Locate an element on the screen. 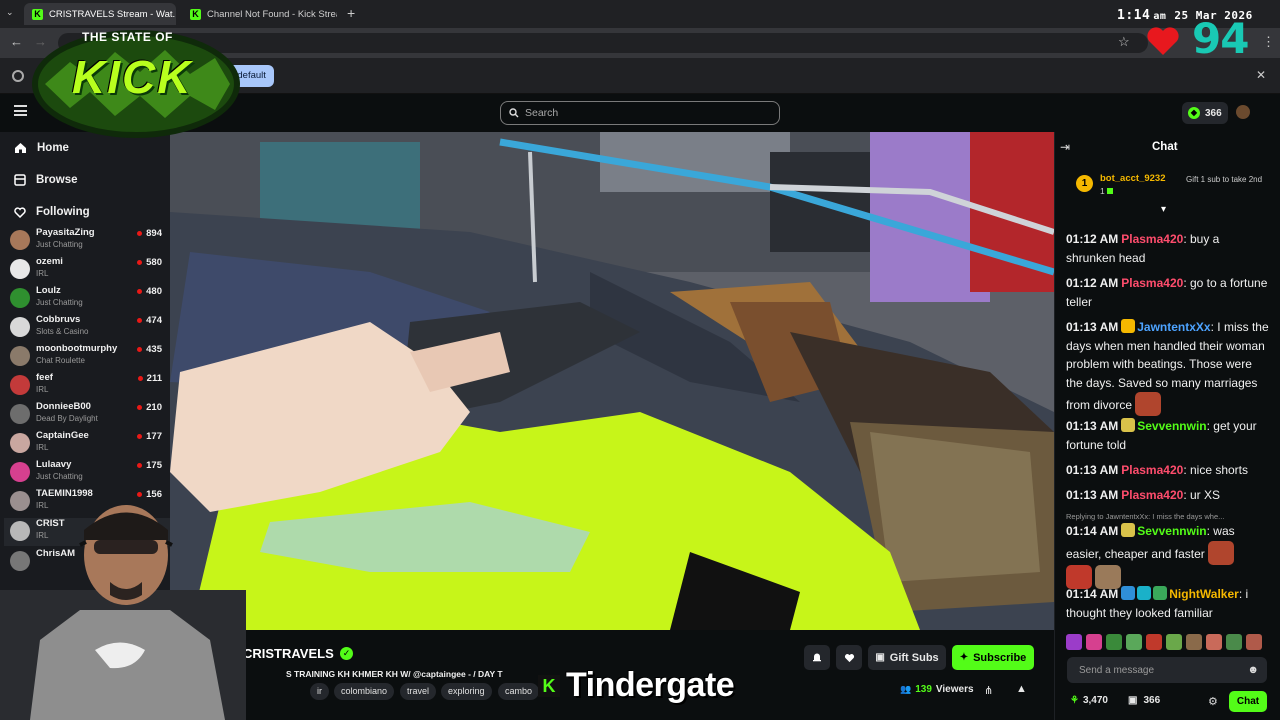  browse-icon is located at coordinates (20, 180).